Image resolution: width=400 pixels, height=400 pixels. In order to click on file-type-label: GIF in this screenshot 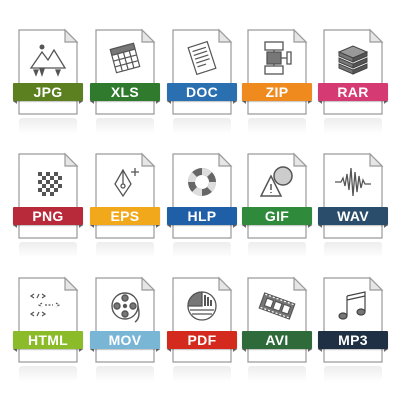, I will do `click(277, 216)`.